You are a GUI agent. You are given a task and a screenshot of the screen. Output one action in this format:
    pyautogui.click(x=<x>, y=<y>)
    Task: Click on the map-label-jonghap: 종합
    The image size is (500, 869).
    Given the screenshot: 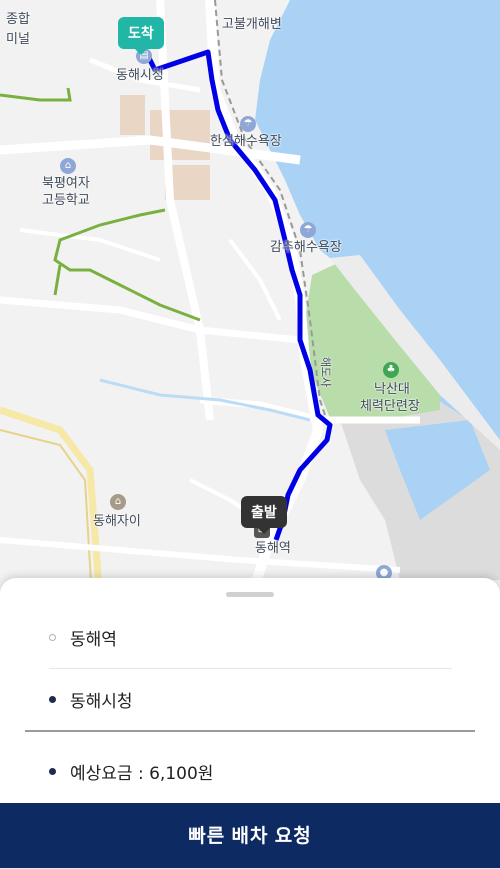 What is the action you would take?
    pyautogui.click(x=18, y=19)
    